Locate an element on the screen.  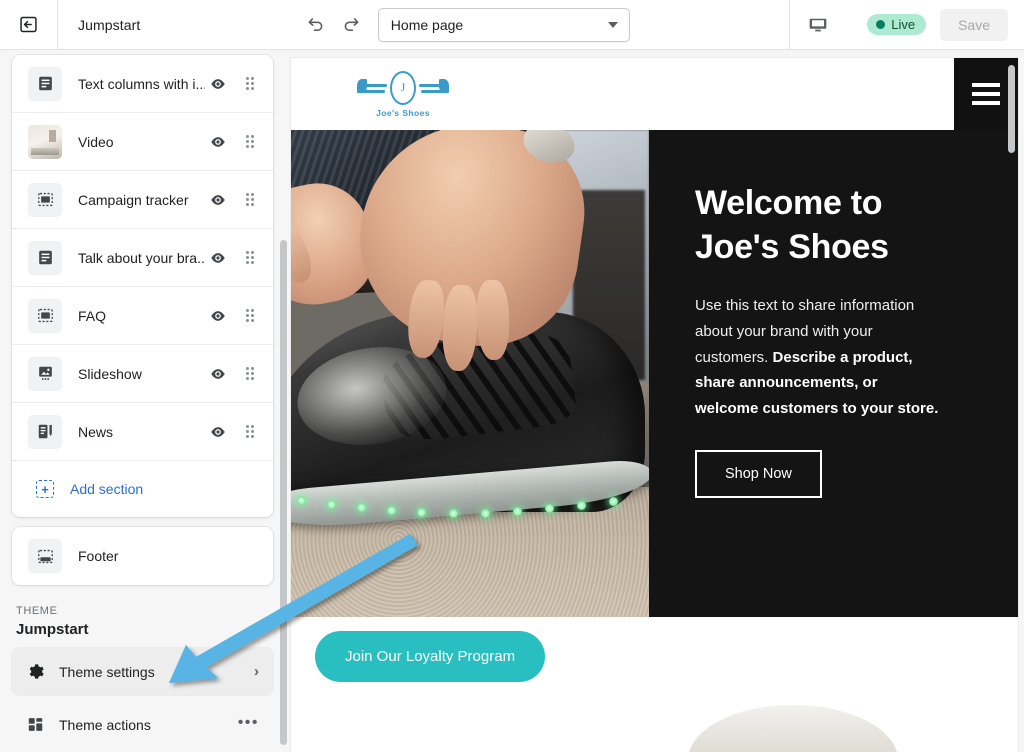
layout-blocks-icon is located at coordinates (35, 724).